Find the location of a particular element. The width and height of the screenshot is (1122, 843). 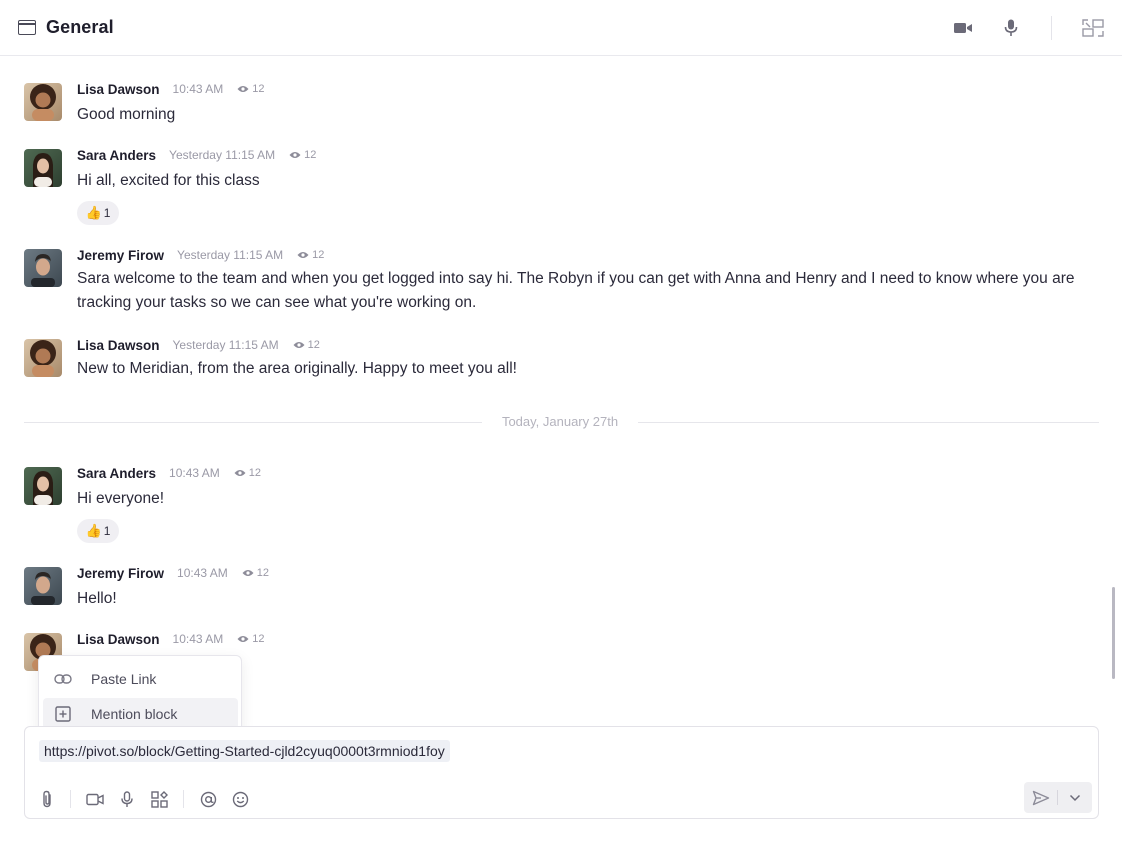

send-button is located at coordinates (1041, 798).